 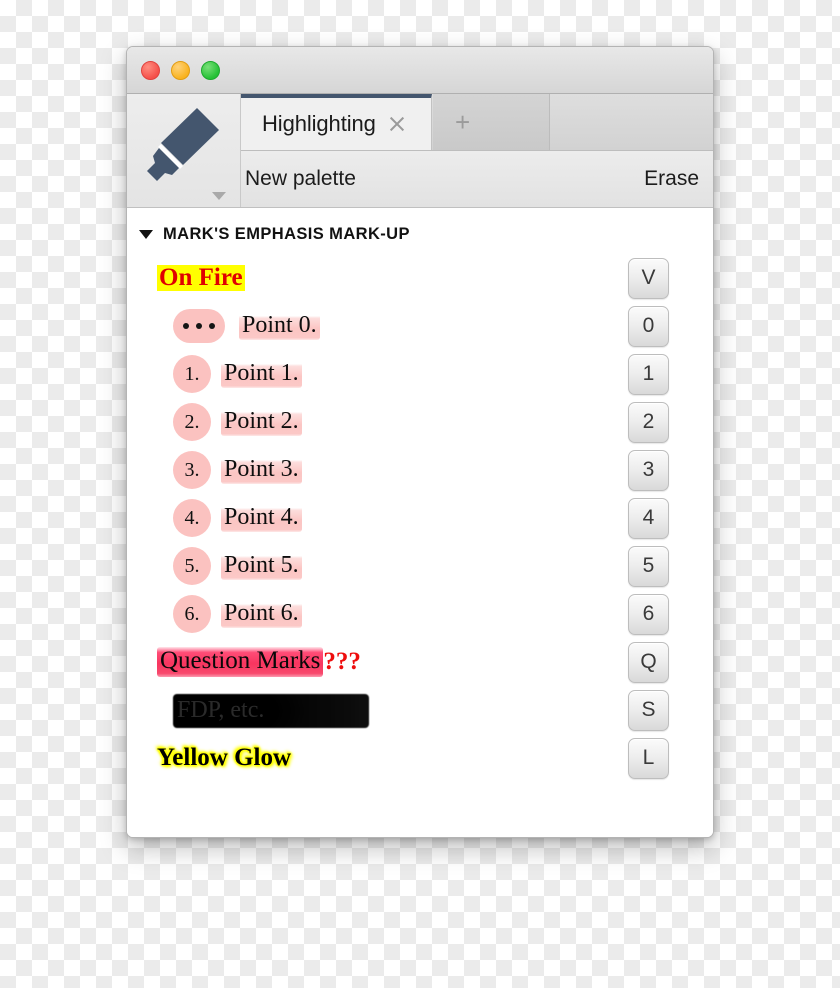 I want to click on style-label: Point 5., so click(x=261, y=566).